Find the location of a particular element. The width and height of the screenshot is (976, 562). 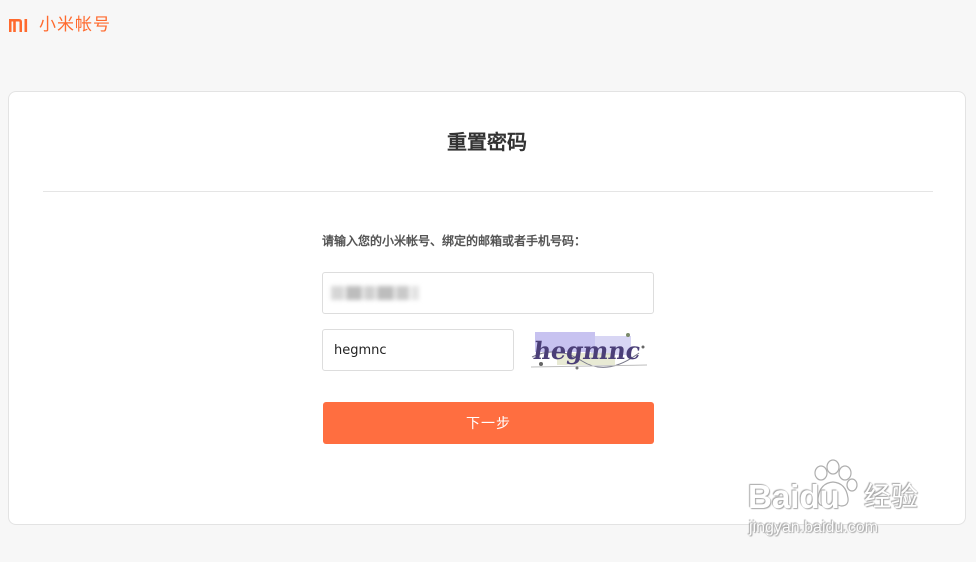

captcha-text: hegmnc is located at coordinates (587, 350).